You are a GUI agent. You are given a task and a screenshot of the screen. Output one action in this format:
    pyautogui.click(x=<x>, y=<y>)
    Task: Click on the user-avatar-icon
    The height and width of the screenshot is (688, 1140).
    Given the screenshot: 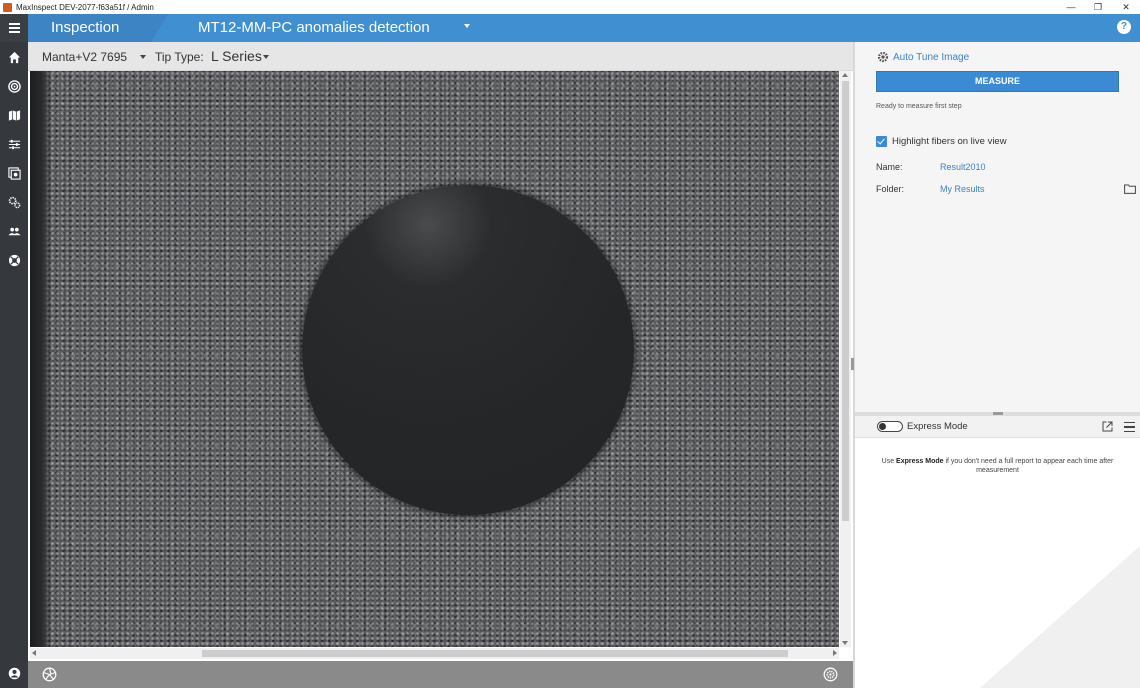 What is the action you would take?
    pyautogui.click(x=14, y=673)
    